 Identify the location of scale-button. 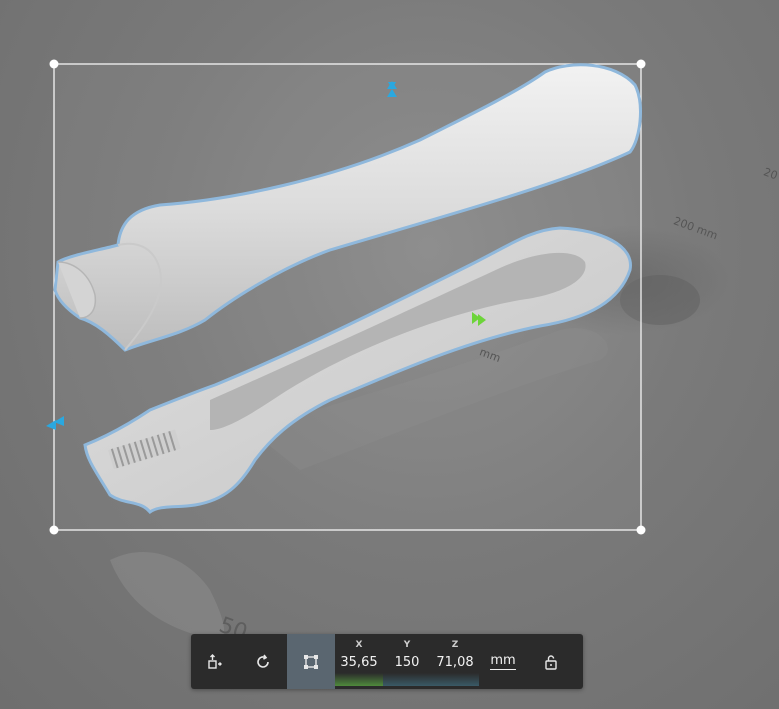
(311, 661).